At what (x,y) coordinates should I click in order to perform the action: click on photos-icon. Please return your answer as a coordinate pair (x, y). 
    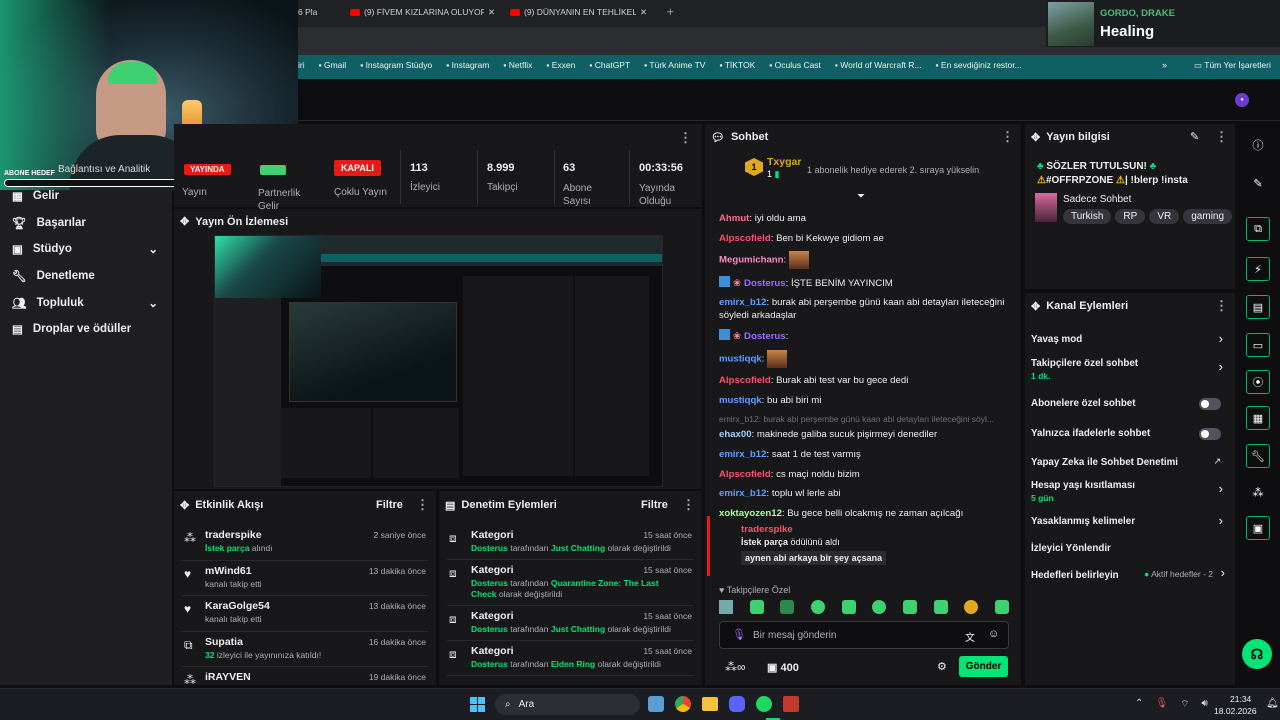
    Looking at the image, I should click on (656, 704).